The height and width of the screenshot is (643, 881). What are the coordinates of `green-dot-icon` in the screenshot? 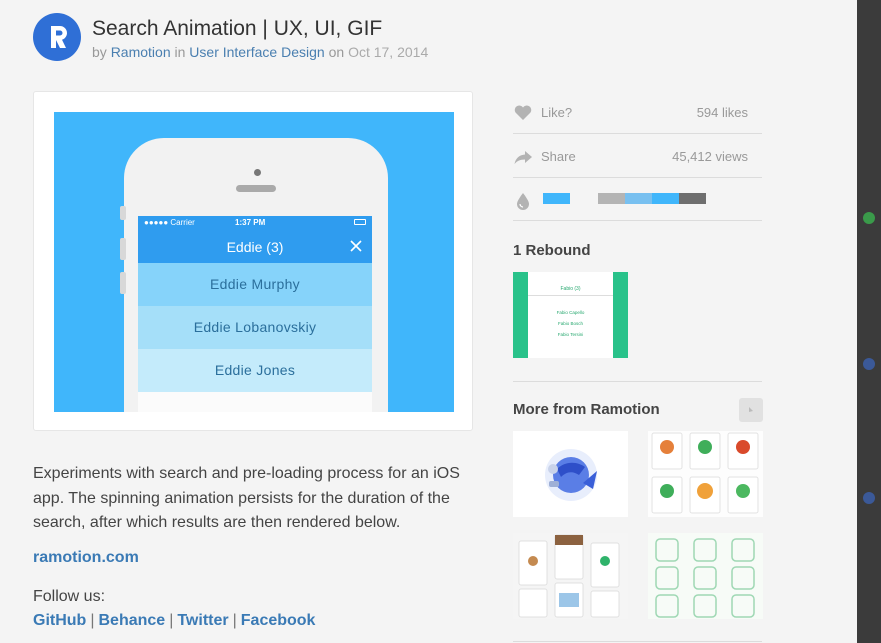 It's located at (869, 218).